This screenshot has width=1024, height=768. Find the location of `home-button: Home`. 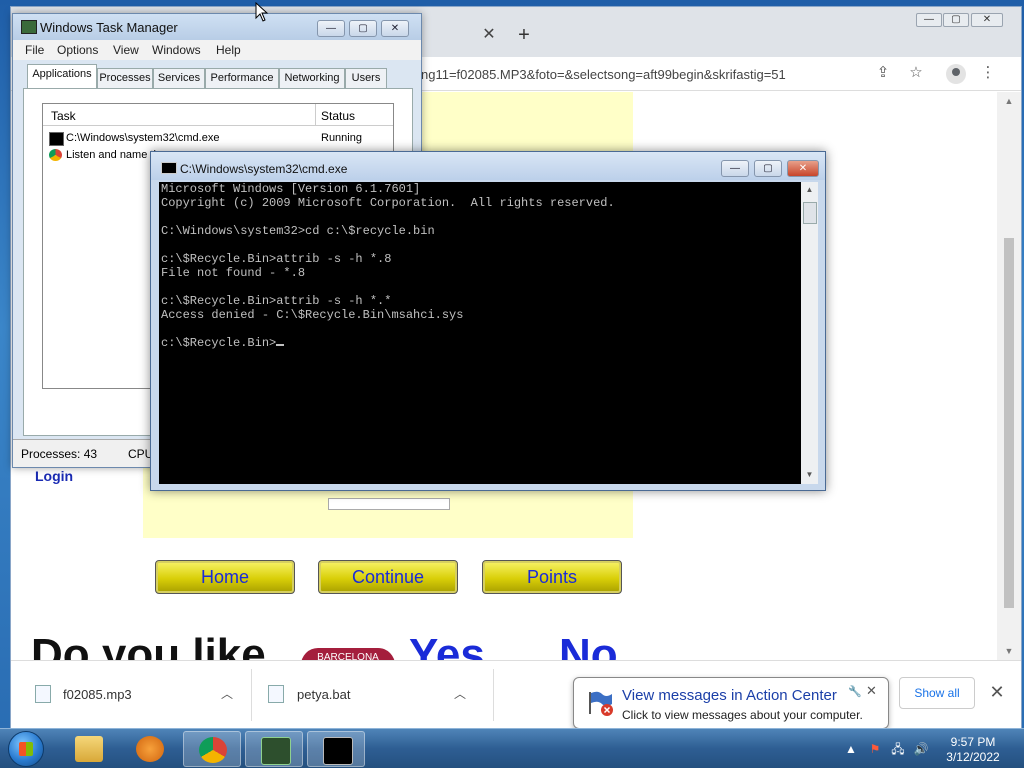

home-button: Home is located at coordinates (225, 577).